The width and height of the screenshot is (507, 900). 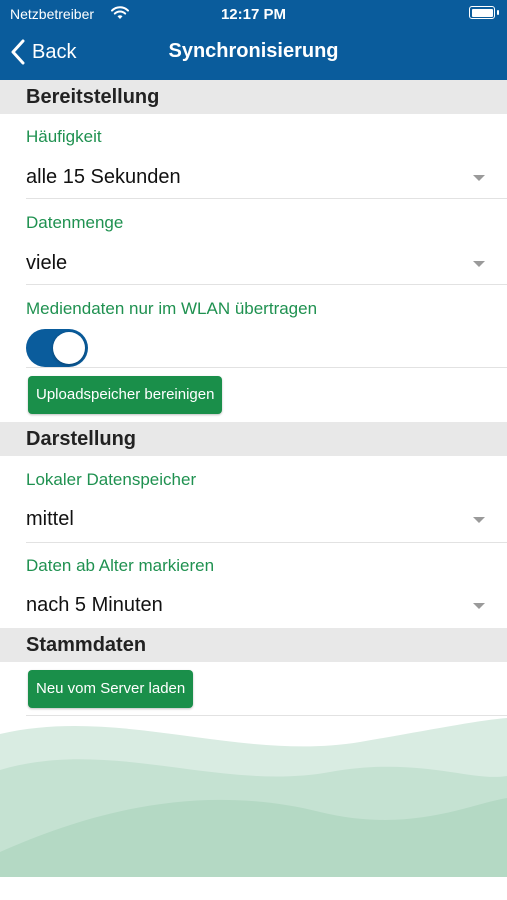 I want to click on datenmenge-label: Datenmenge, so click(x=75, y=222).